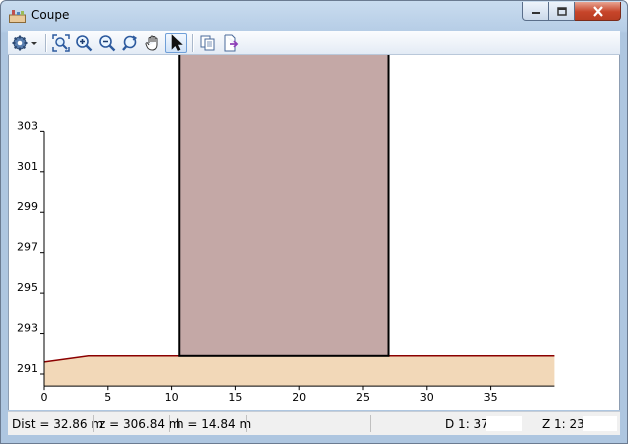 The image size is (628, 444). I want to click on minimize-icon, so click(535, 13).